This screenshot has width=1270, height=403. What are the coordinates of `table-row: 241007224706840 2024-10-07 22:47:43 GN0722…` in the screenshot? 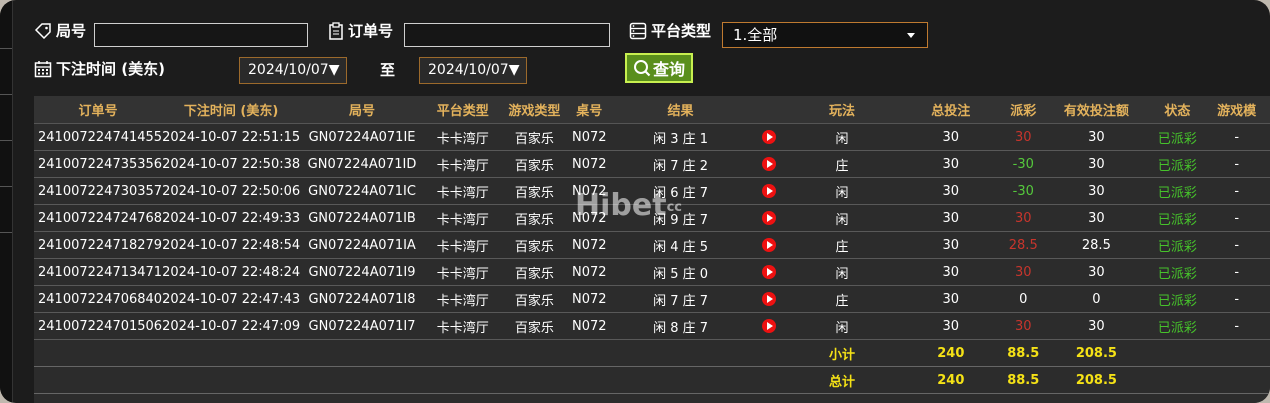 It's located at (652, 299).